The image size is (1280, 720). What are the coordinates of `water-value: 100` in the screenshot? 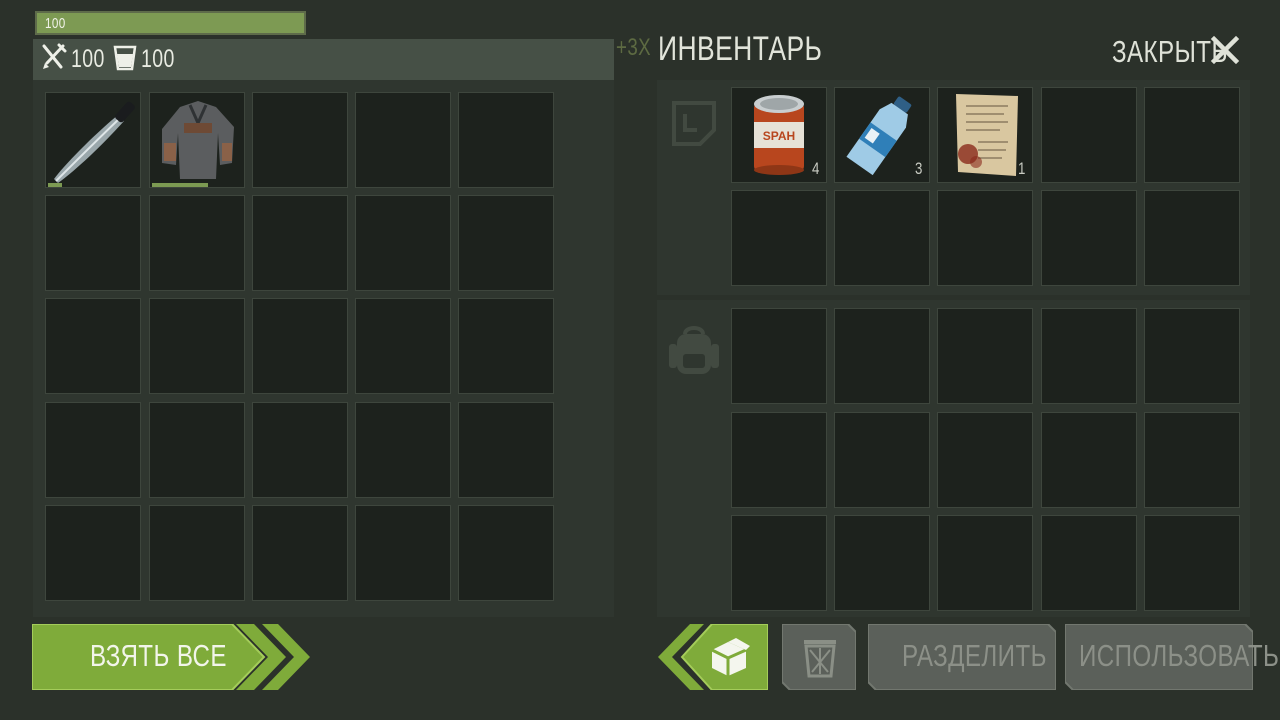 It's located at (158, 58).